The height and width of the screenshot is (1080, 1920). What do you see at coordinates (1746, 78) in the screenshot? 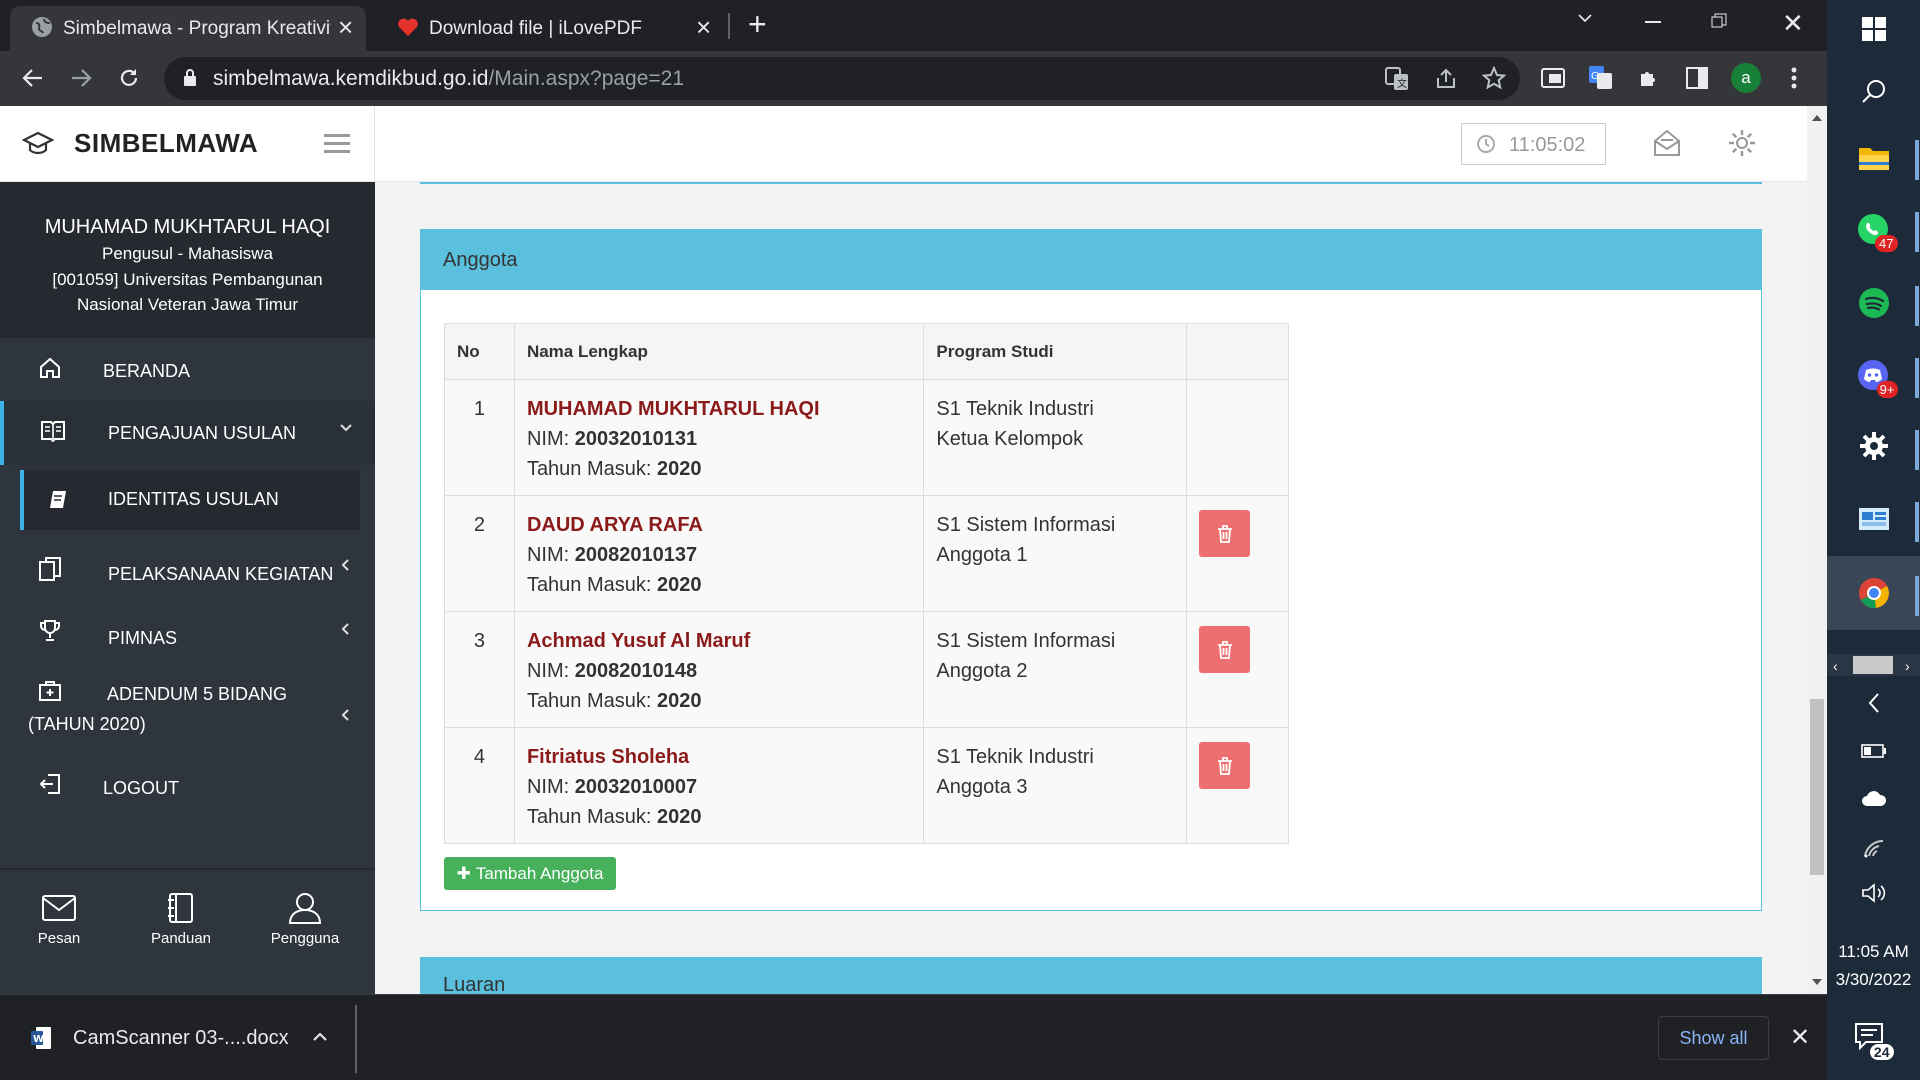
I see `profile-avatar: a` at bounding box center [1746, 78].